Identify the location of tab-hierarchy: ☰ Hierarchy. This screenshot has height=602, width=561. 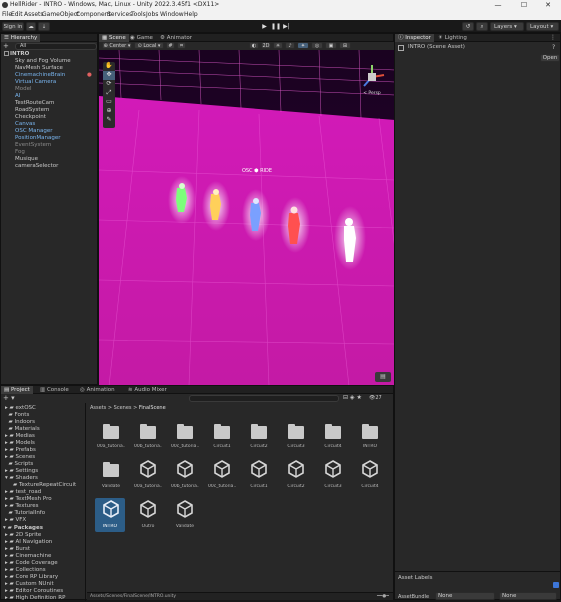
(21, 38).